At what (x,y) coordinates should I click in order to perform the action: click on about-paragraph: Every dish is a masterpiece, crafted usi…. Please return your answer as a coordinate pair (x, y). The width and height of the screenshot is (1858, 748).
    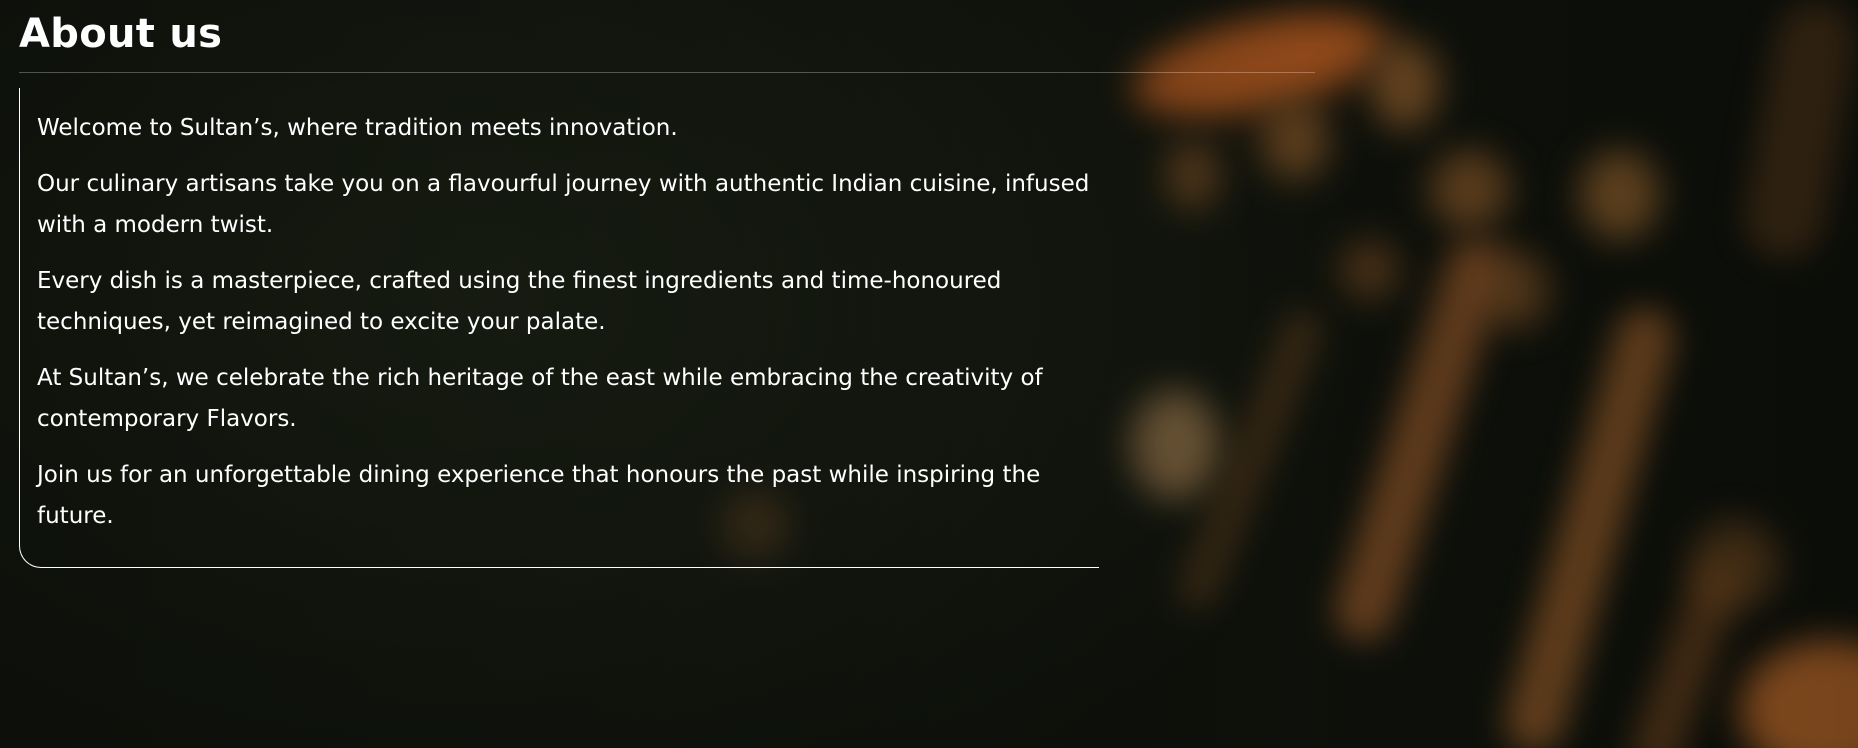
    Looking at the image, I should click on (519, 301).